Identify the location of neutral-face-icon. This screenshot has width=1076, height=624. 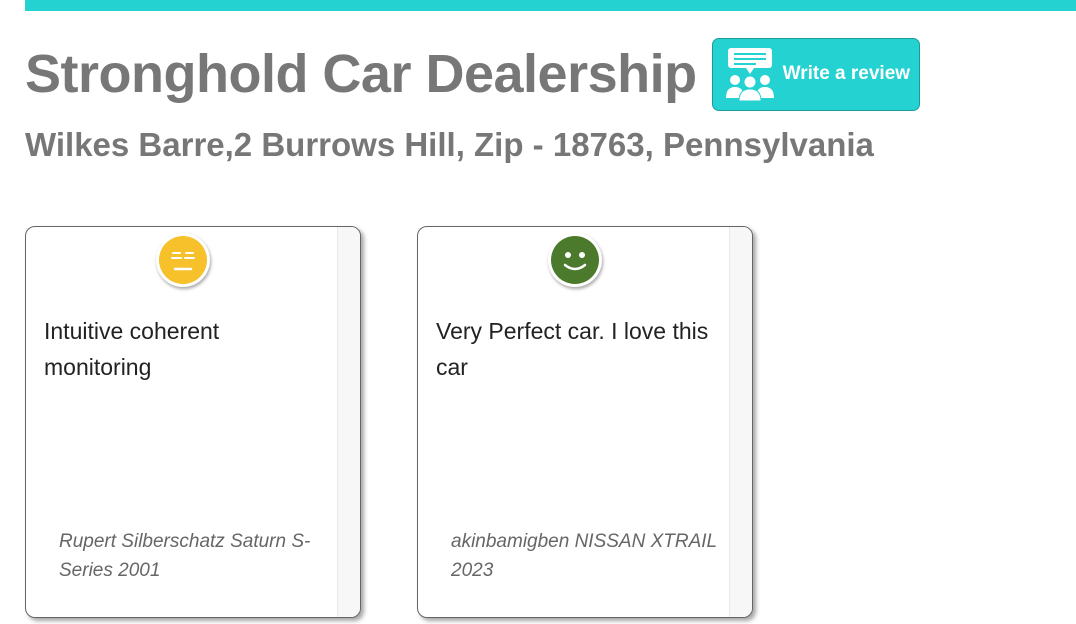
(183, 260).